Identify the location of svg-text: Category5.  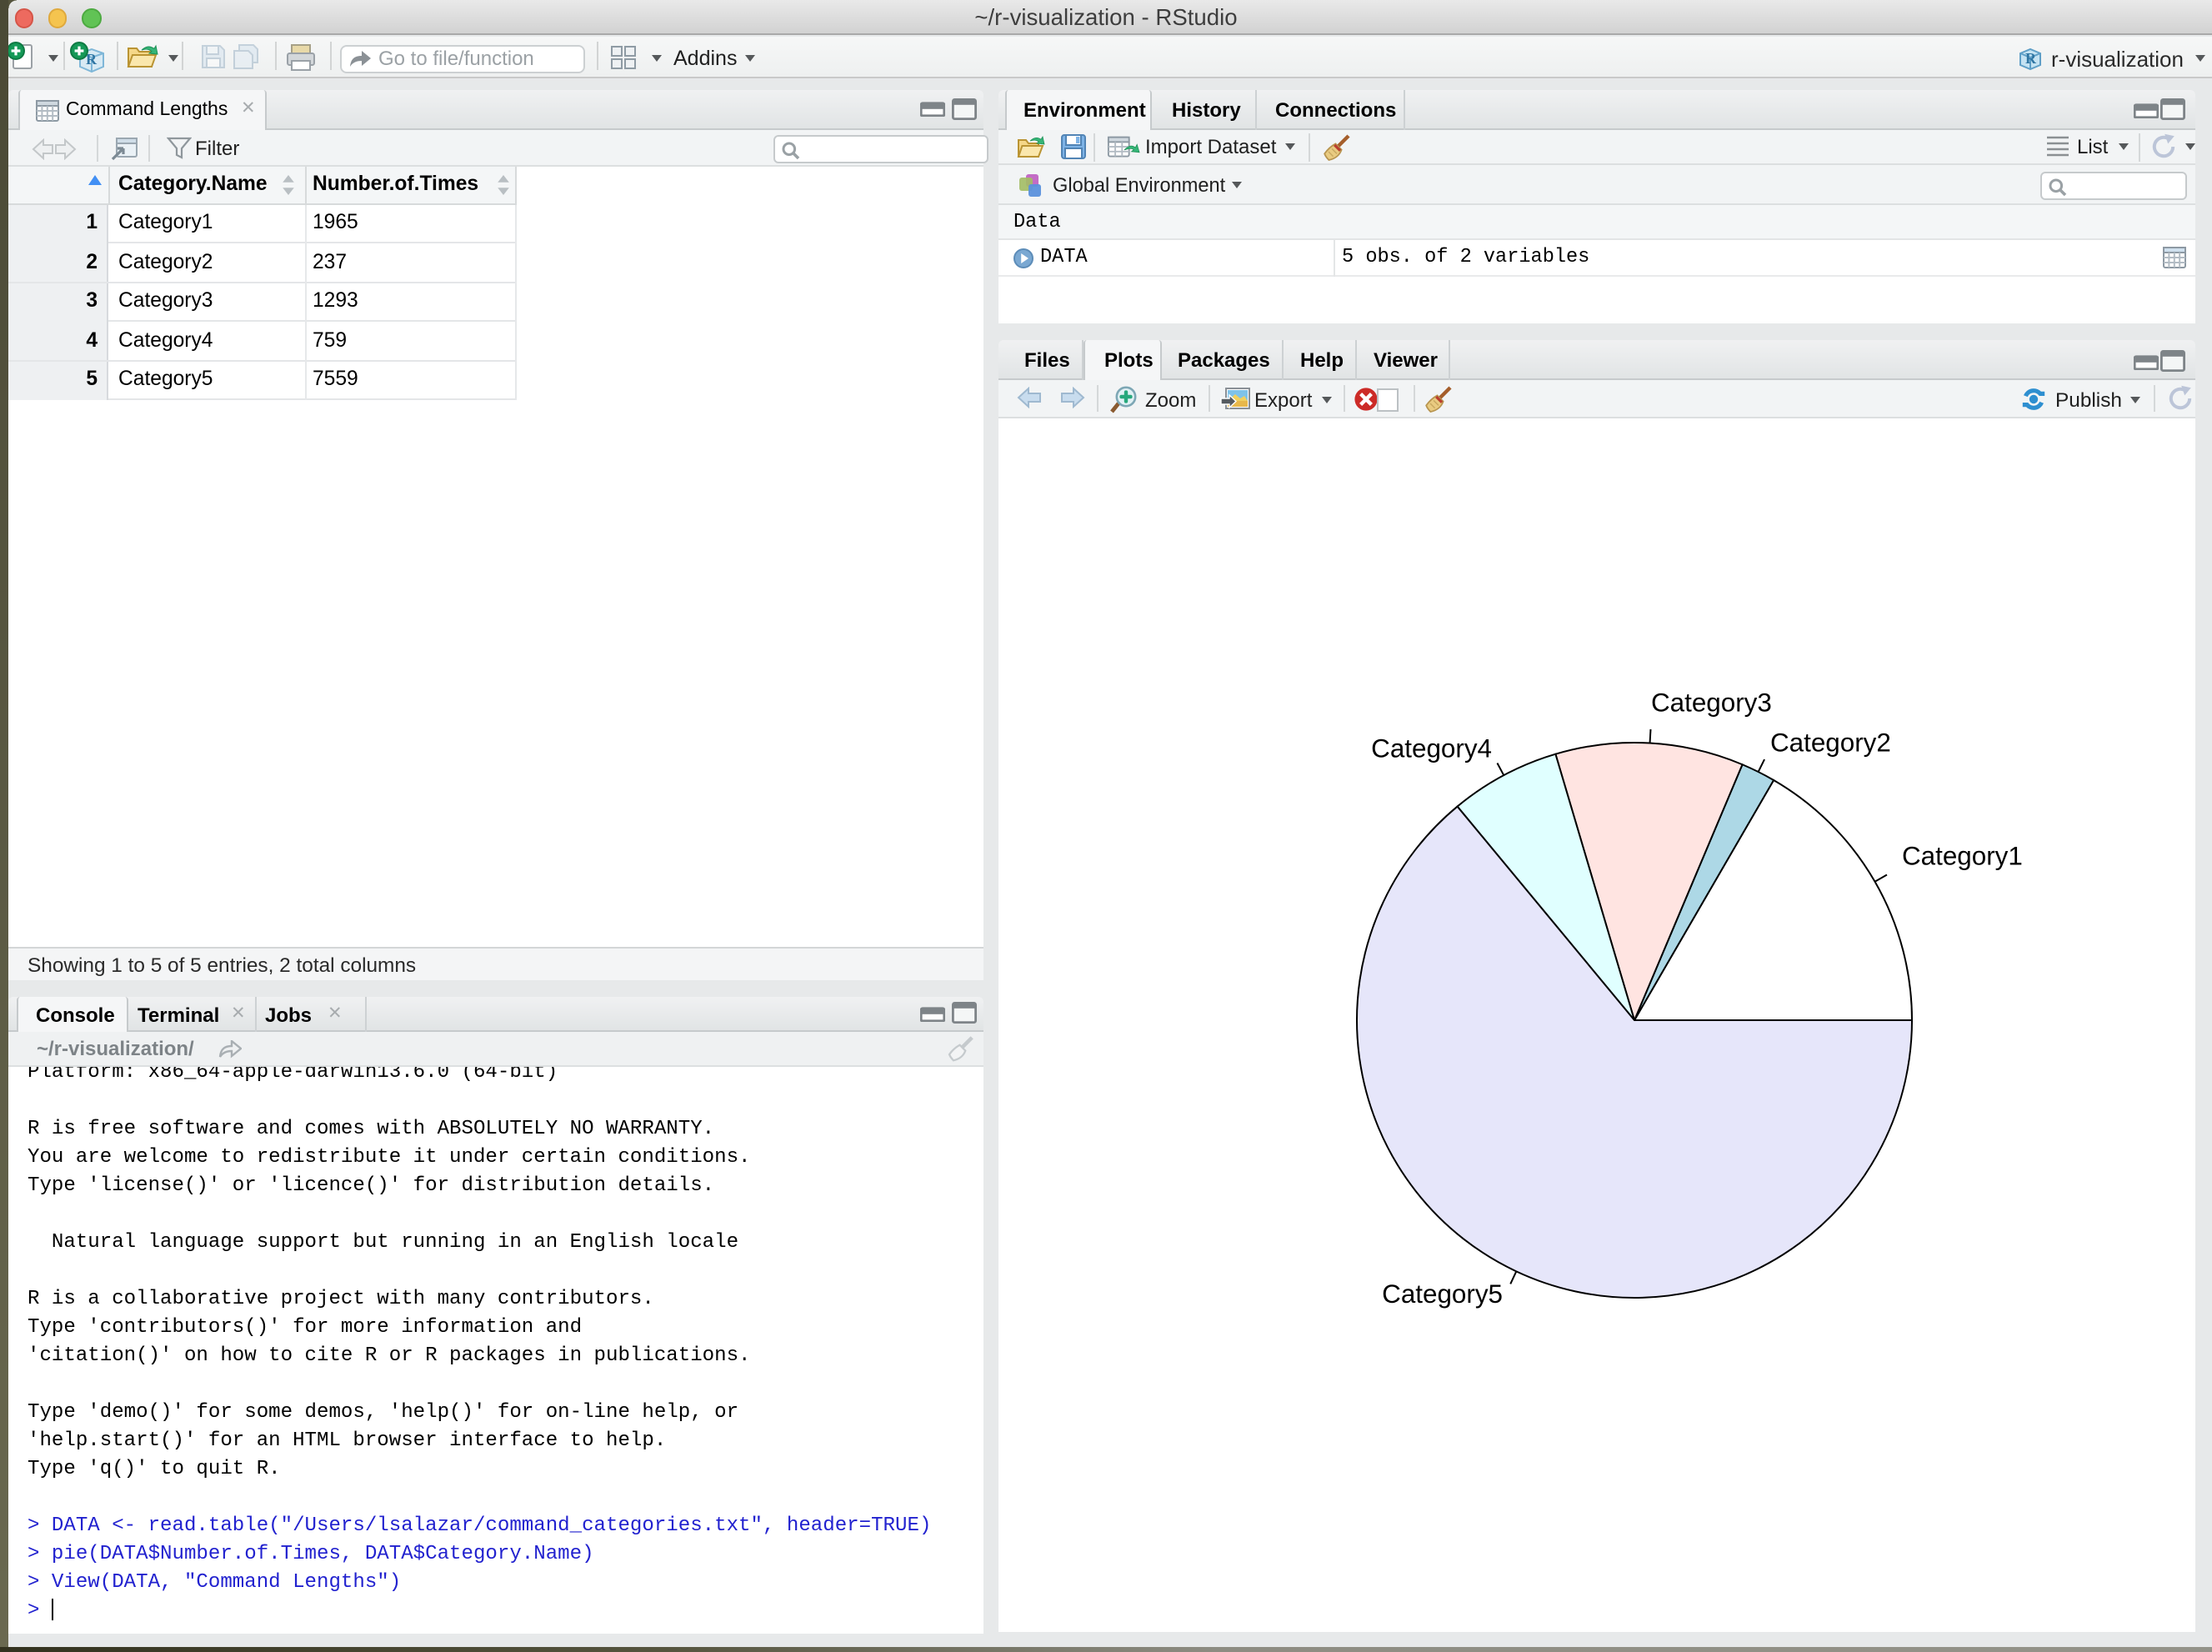
(1442, 1293).